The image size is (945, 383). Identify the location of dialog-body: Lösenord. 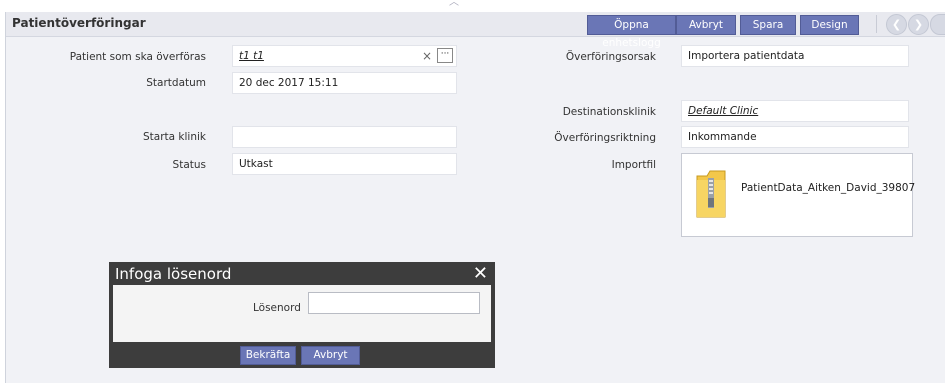
(302, 313).